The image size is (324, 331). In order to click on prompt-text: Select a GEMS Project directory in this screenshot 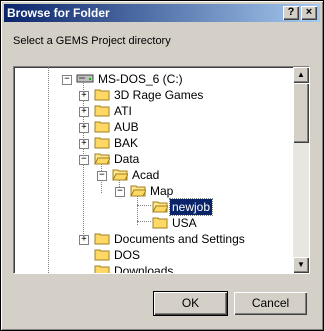, I will do `click(92, 41)`.